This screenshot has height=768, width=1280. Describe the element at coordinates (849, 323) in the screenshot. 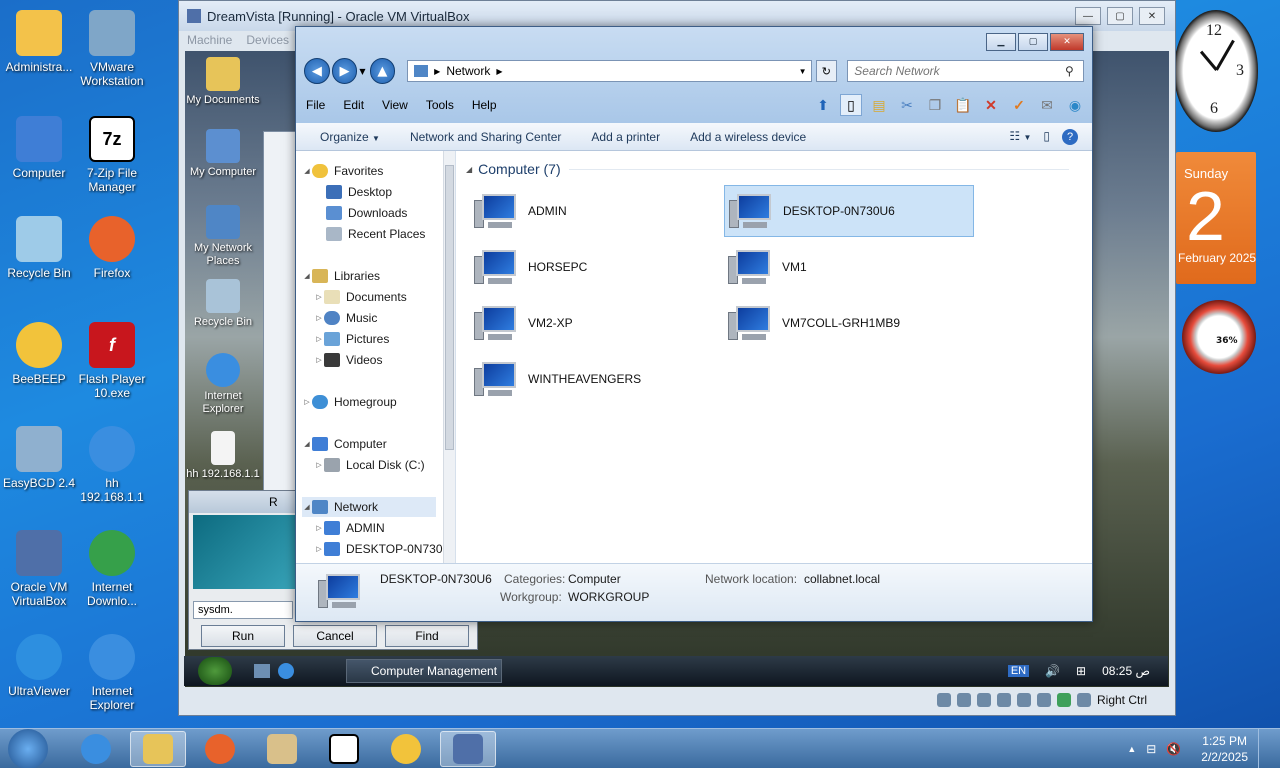

I see `computer-item-vm7coll: VM7COLL-GRH1MB9` at that location.